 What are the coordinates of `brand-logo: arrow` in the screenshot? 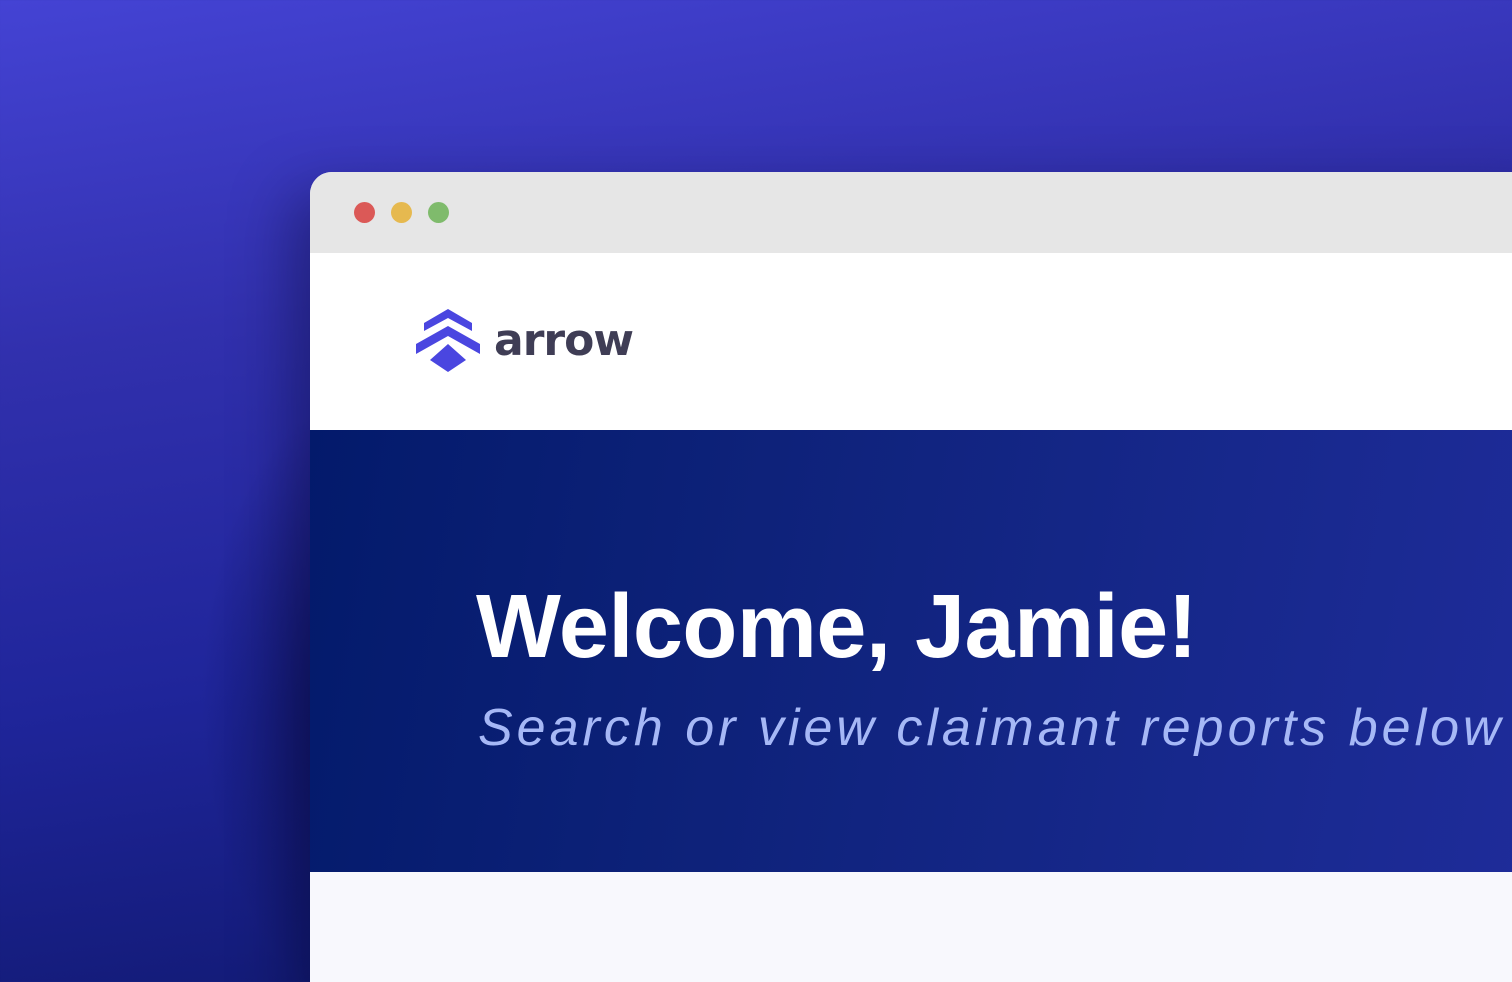 It's located at (524, 342).